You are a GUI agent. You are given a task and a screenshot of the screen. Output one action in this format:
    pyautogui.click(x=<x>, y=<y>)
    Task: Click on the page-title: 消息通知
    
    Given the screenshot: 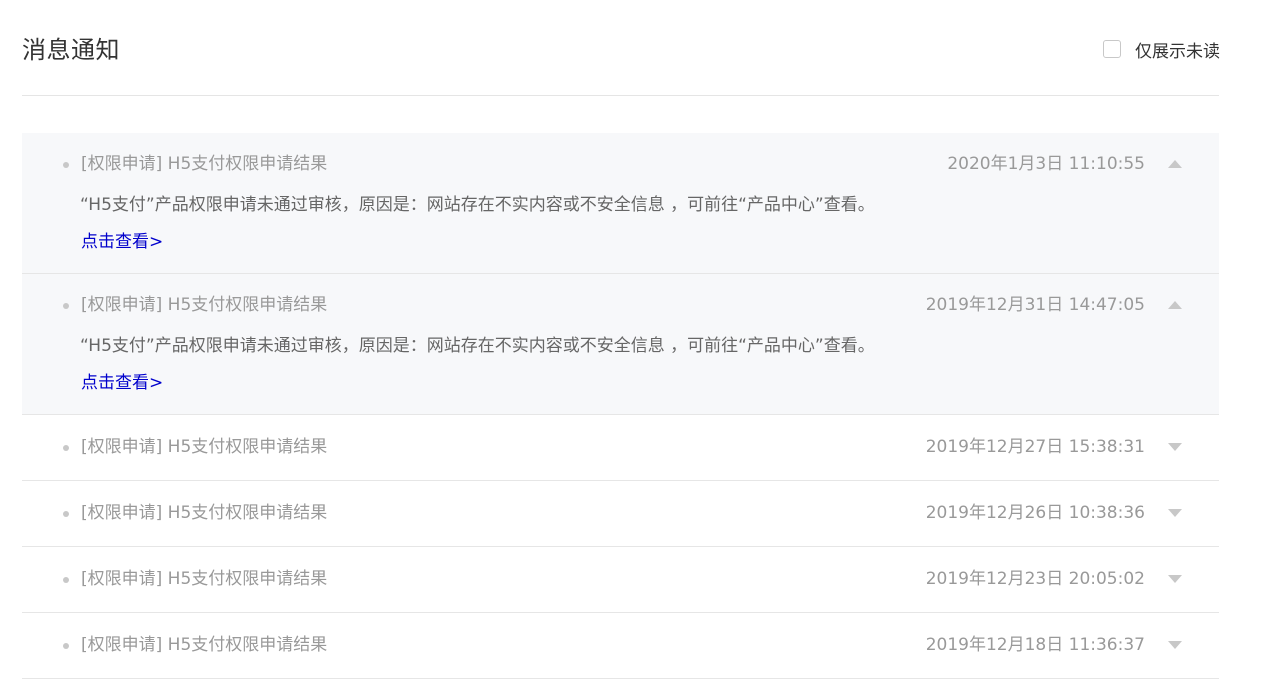 What is the action you would take?
    pyautogui.click(x=71, y=50)
    